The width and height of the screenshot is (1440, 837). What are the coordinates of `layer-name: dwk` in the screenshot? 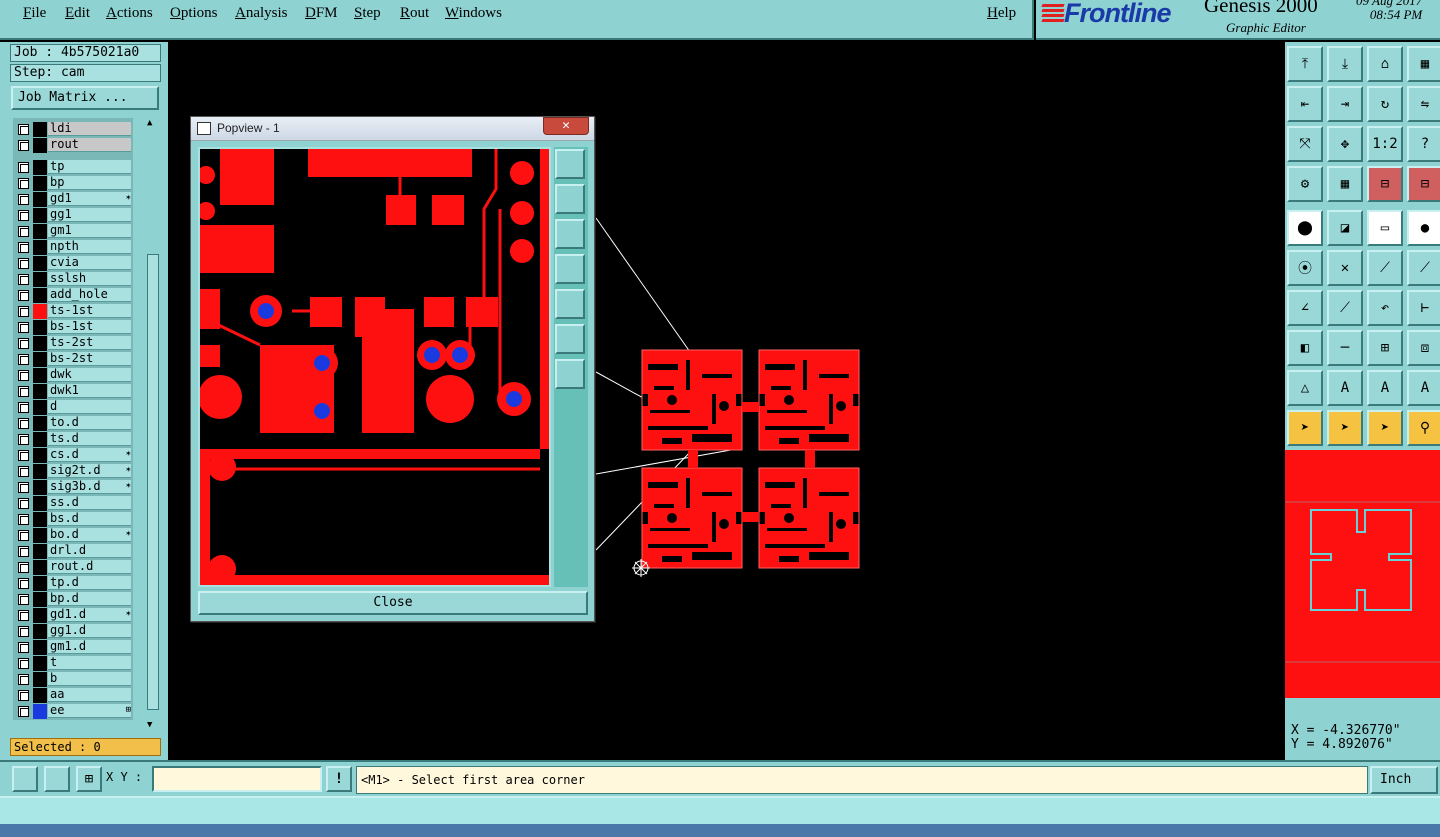 It's located at (89, 375).